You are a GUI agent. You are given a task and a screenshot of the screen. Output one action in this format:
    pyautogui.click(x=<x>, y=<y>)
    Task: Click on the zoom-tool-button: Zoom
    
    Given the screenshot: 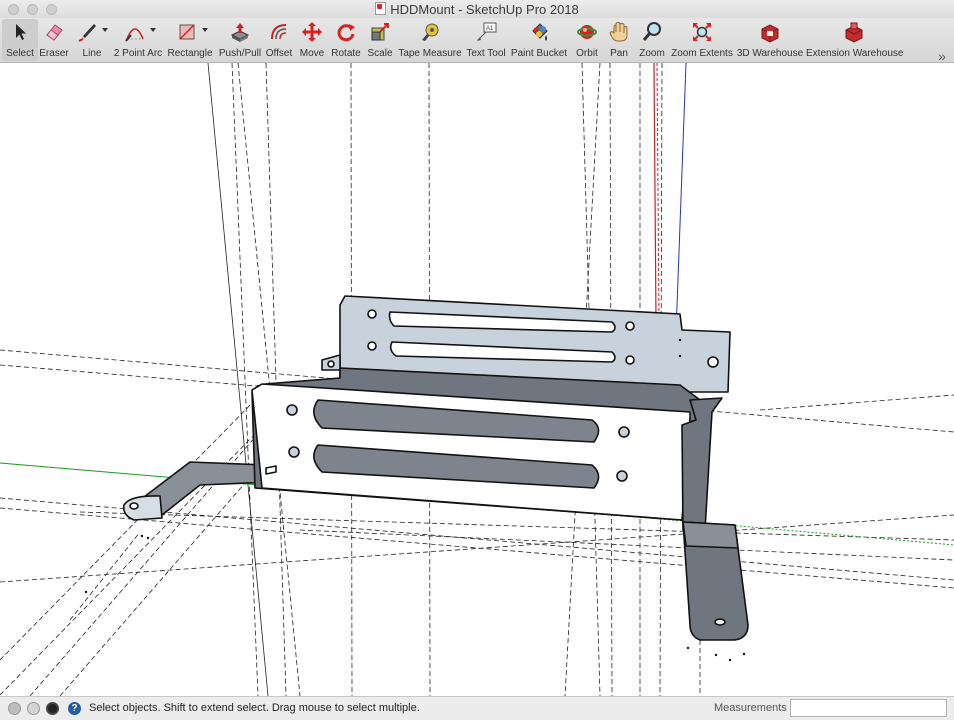 What is the action you would take?
    pyautogui.click(x=652, y=40)
    